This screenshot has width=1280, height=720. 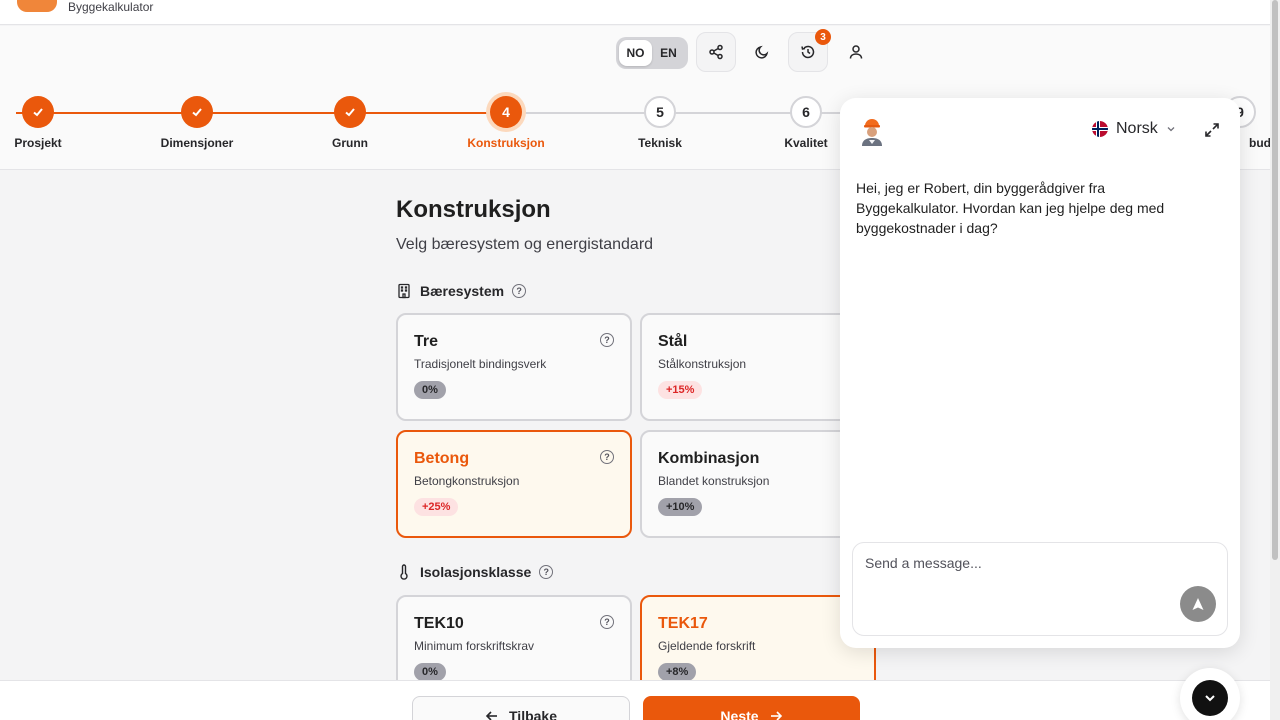 What do you see at coordinates (1137, 128) in the screenshot?
I see `language-label: Norsk` at bounding box center [1137, 128].